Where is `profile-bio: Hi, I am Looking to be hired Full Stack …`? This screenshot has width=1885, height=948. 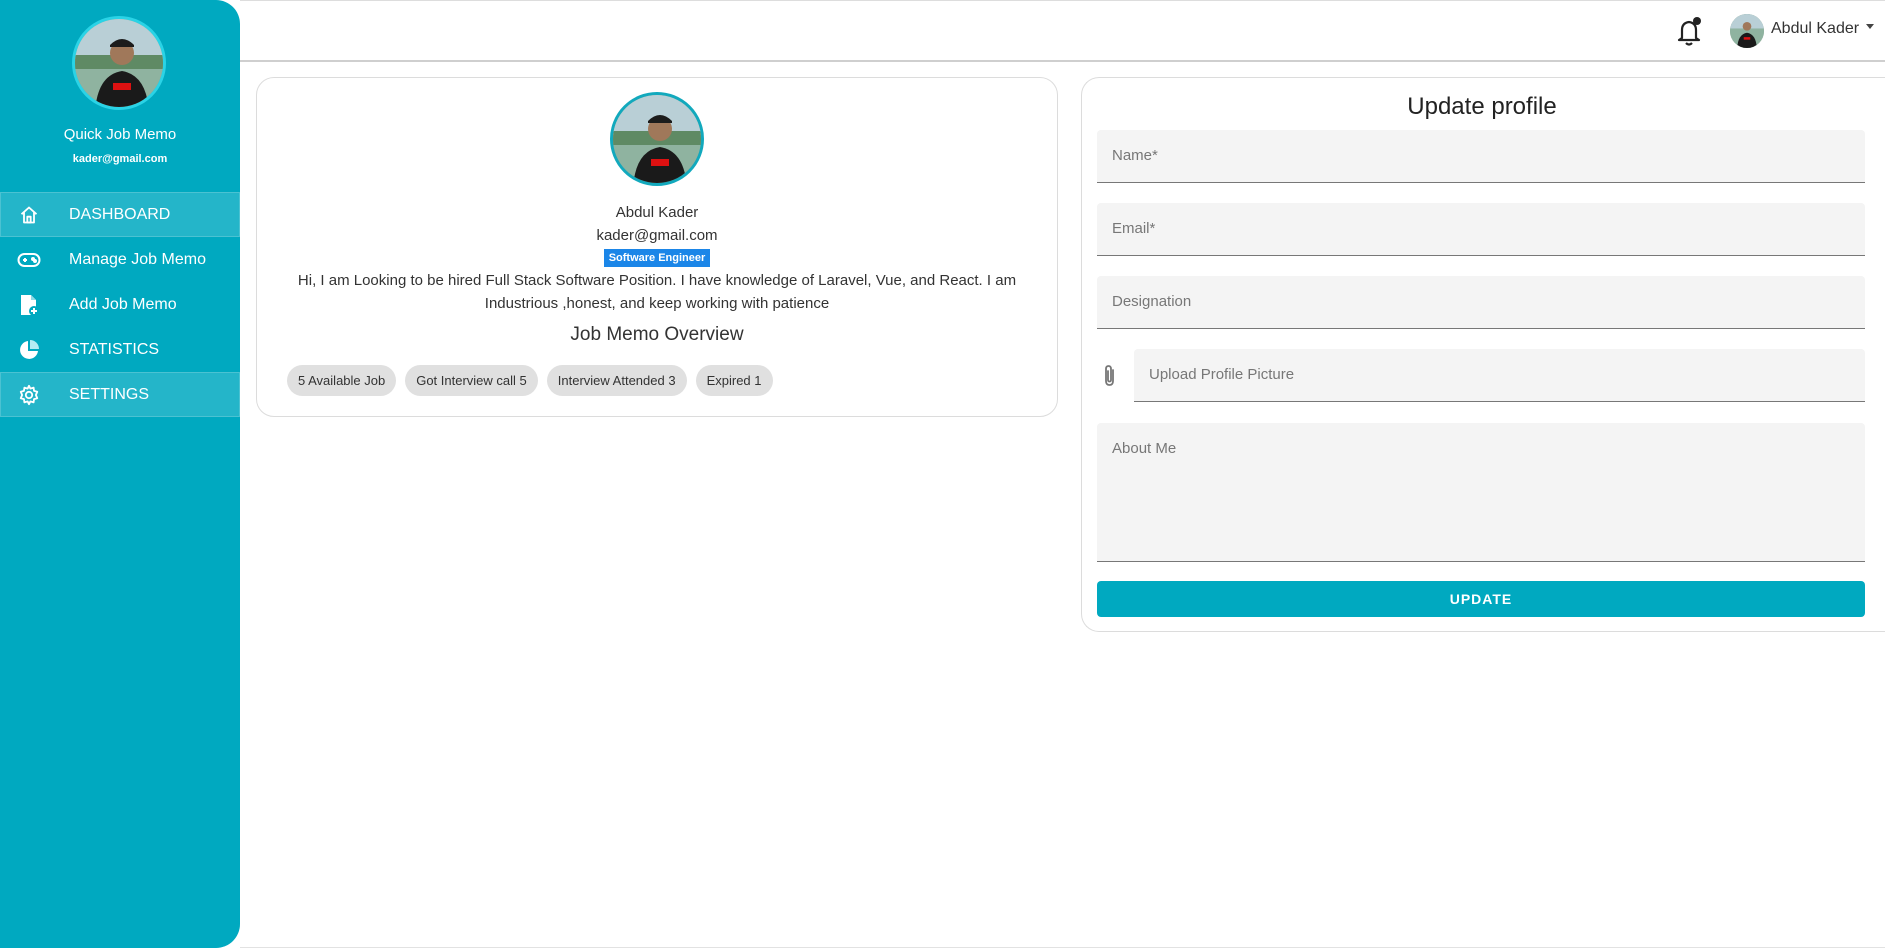
profile-bio: Hi, I am Looking to be hired Full Stack … is located at coordinates (657, 292).